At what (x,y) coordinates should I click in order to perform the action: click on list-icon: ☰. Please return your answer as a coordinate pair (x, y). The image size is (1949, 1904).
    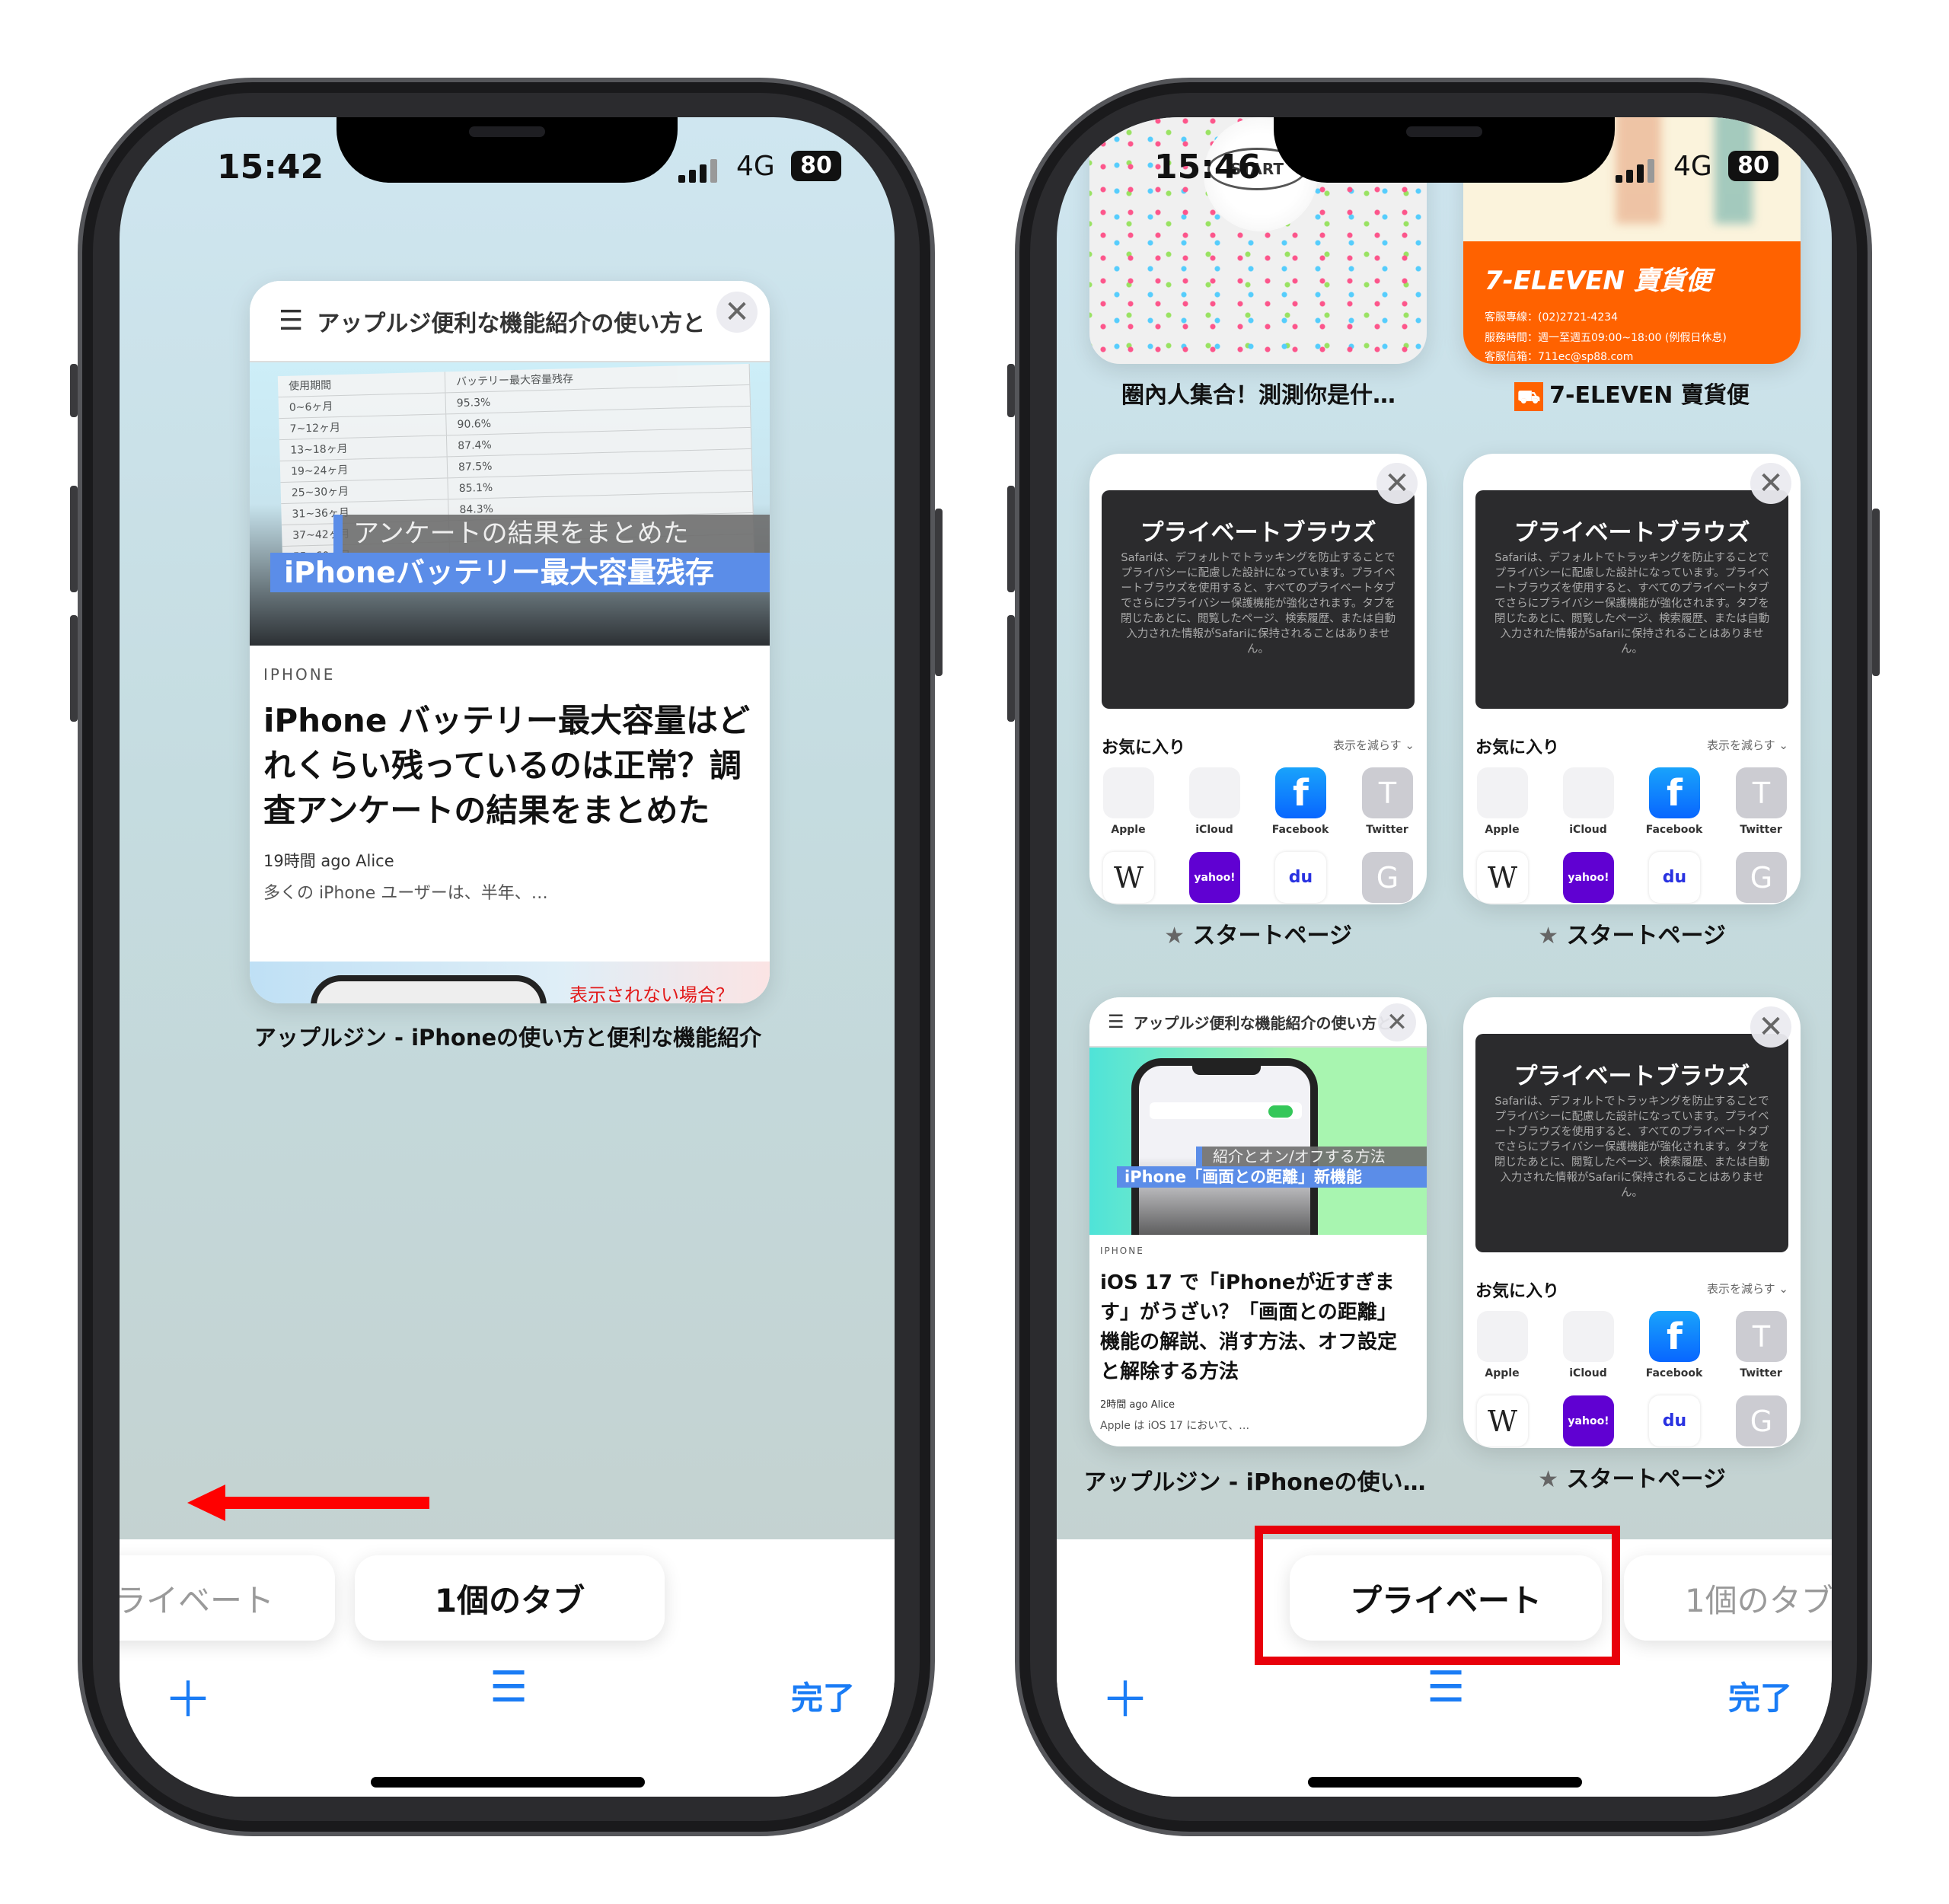
    Looking at the image, I should click on (1446, 1687).